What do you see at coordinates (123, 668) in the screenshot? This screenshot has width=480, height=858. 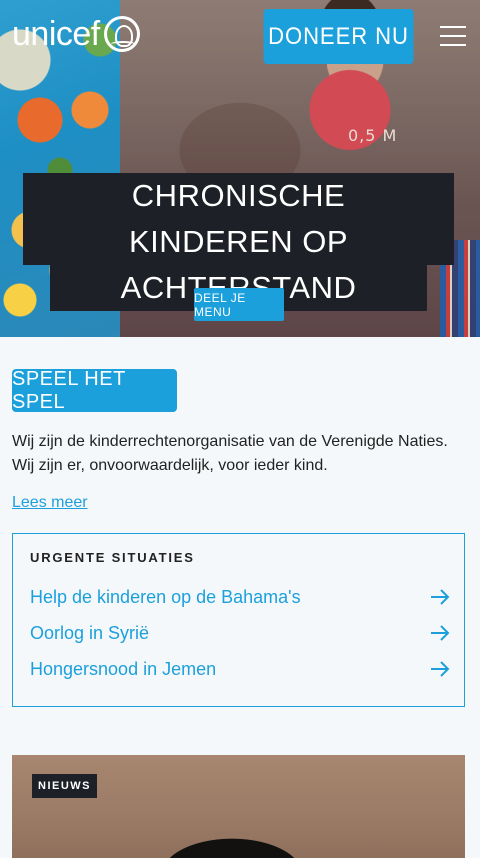 I see `urgent-item-label: Hongersnood in Jemen` at bounding box center [123, 668].